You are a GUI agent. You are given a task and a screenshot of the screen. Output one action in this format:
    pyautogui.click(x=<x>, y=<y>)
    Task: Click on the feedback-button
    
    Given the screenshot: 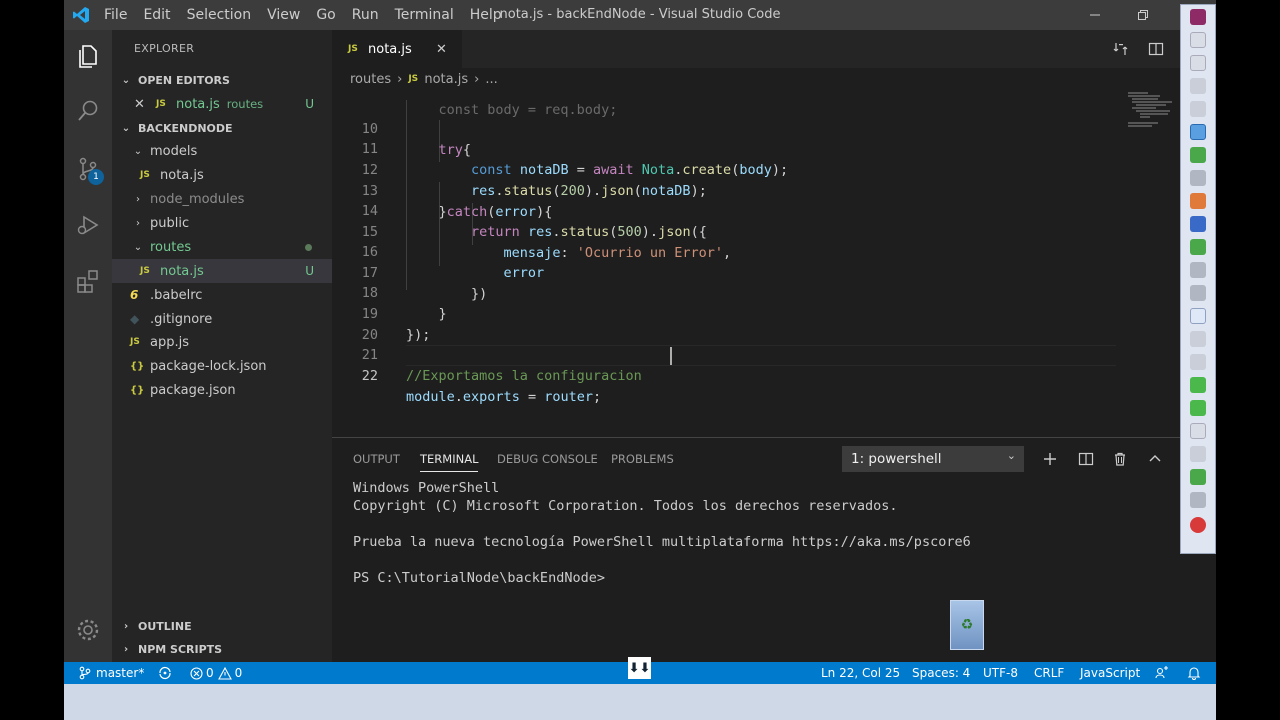 What is the action you would take?
    pyautogui.click(x=1162, y=673)
    